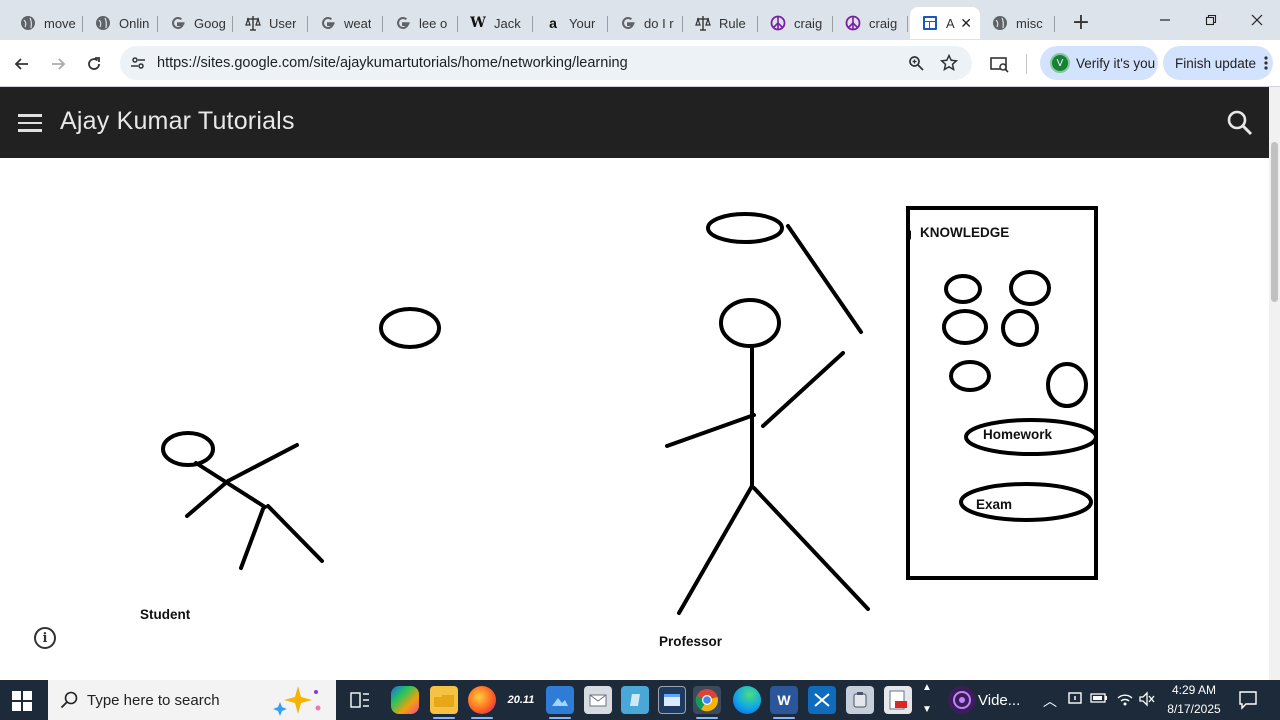 This screenshot has height=720, width=1280. Describe the element at coordinates (553, 23) in the screenshot. I see `amazon-icon: a` at that location.